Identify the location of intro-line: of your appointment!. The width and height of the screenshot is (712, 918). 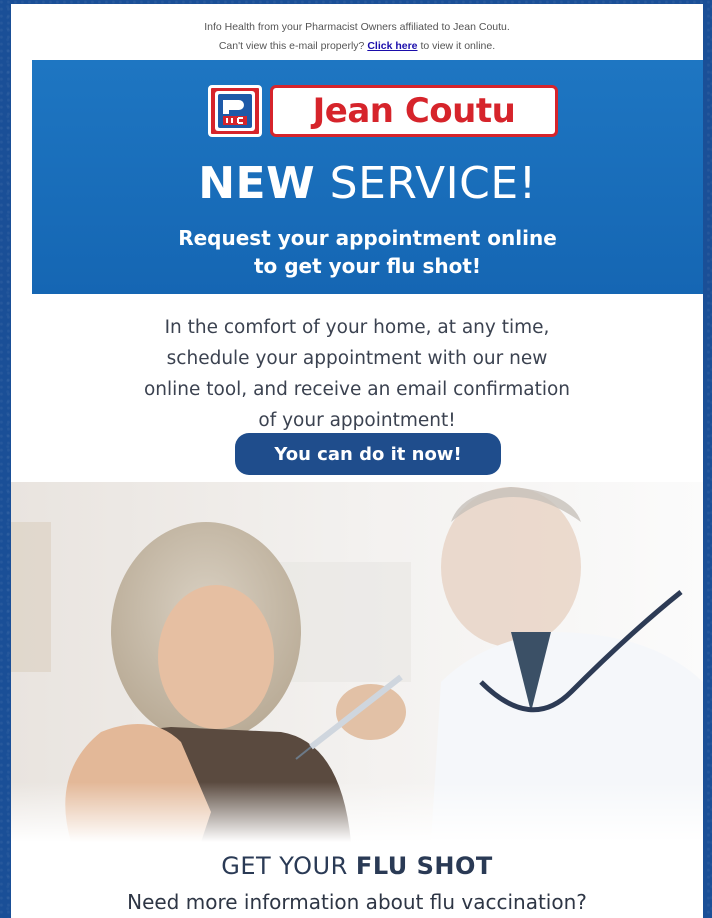
(357, 420).